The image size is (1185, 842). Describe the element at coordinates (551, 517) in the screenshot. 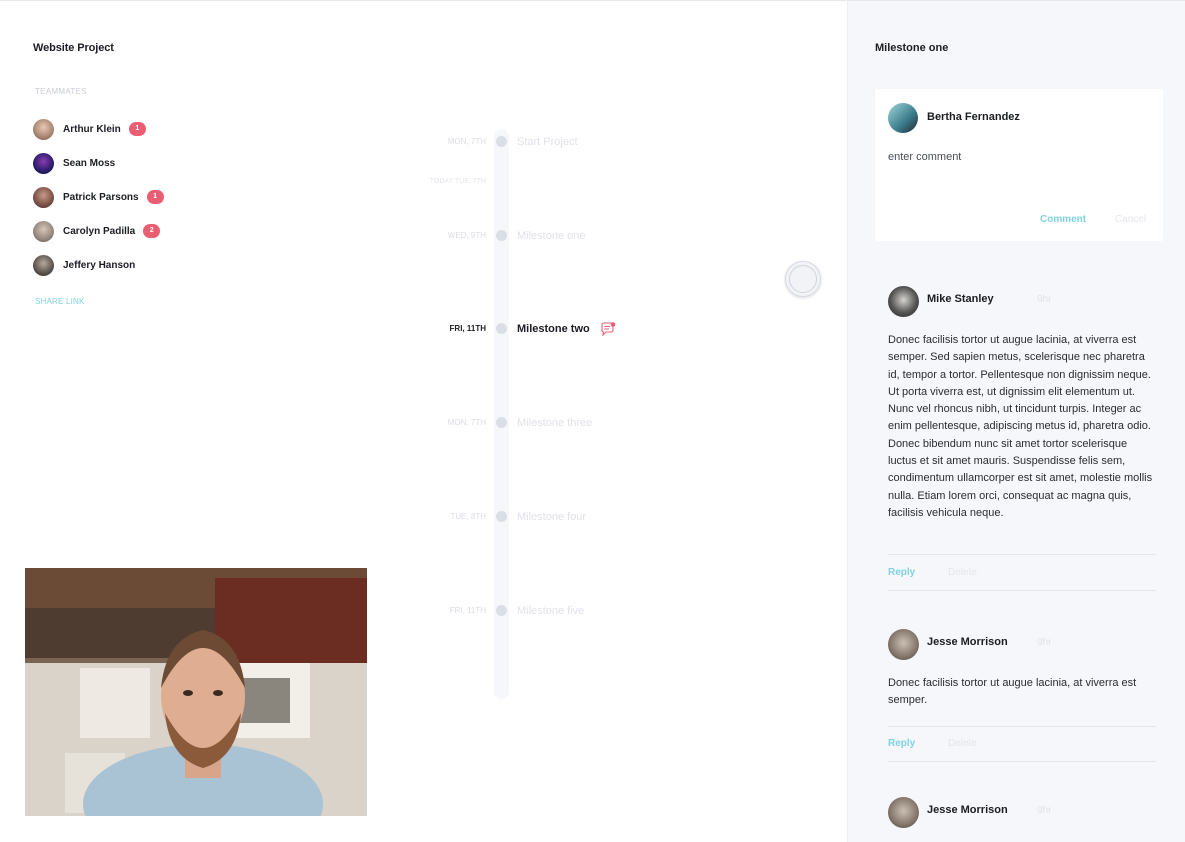

I see `milestone-label: Milestone four` at that location.